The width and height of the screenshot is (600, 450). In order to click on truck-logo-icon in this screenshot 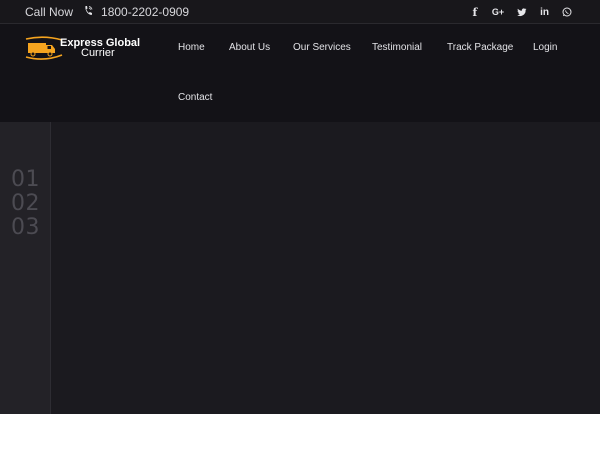, I will do `click(44, 48)`.